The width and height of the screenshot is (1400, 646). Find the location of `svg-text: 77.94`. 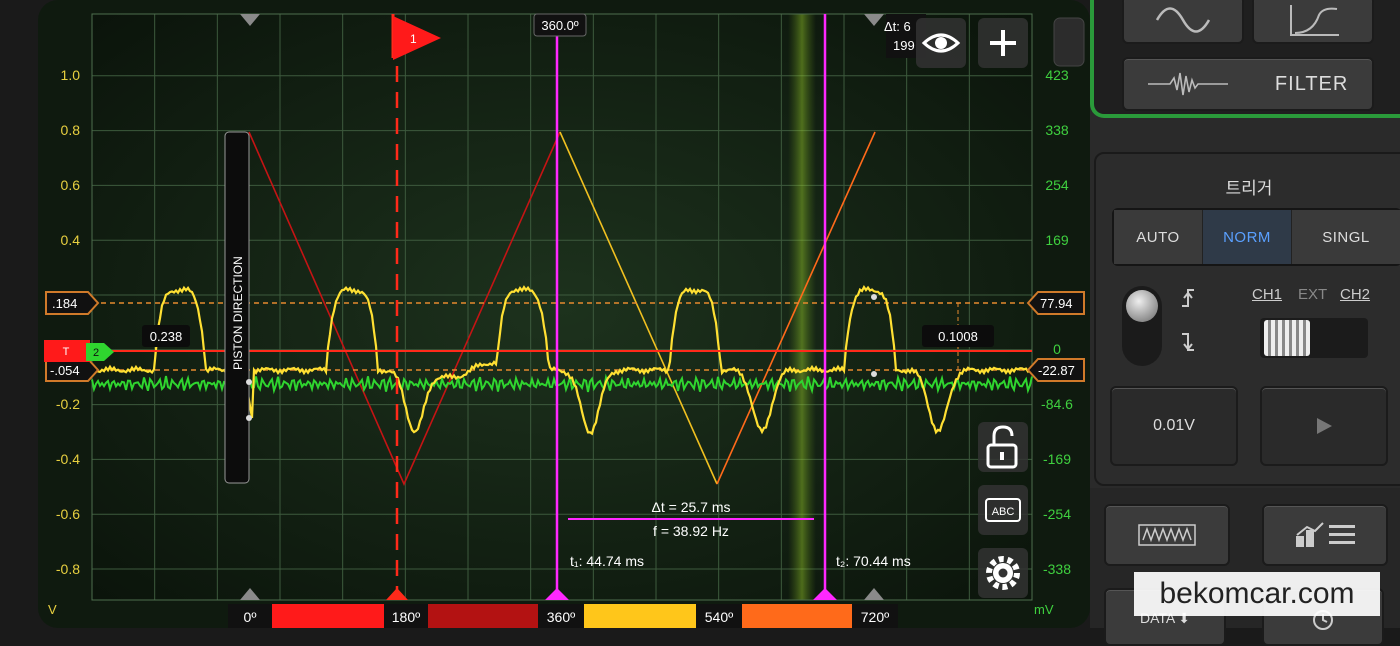

svg-text: 77.94 is located at coordinates (1056, 303).